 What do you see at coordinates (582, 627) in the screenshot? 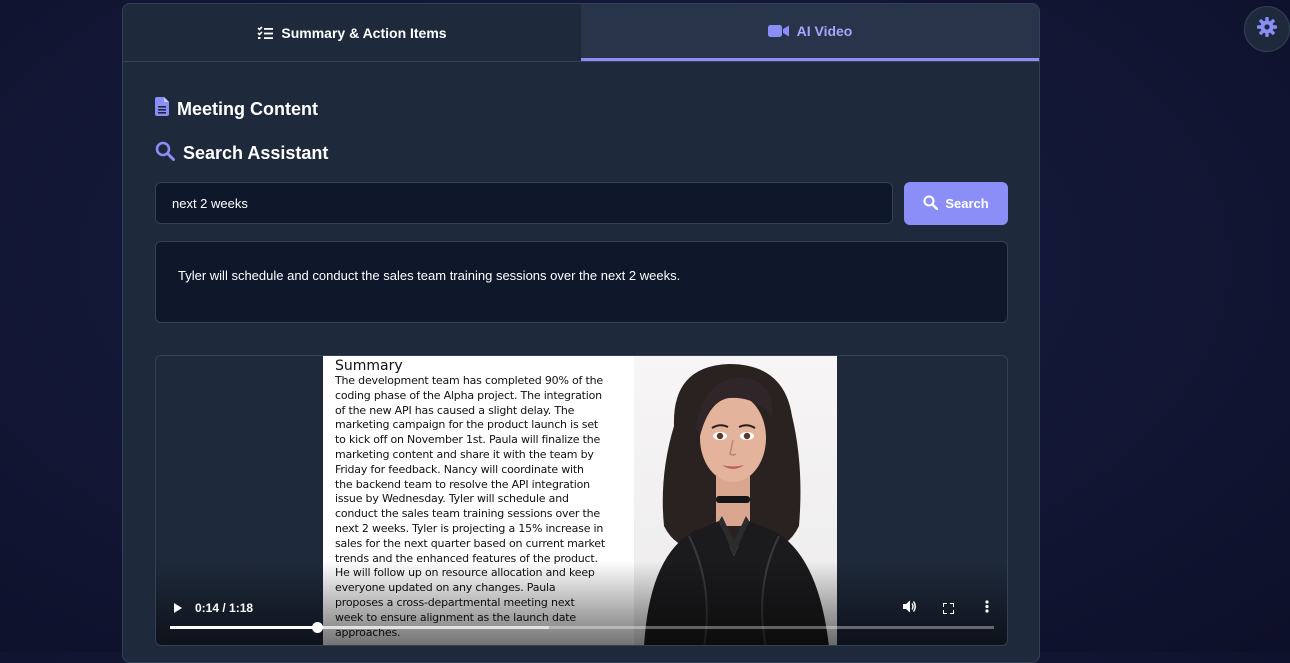
I see `video-progress-bar` at bounding box center [582, 627].